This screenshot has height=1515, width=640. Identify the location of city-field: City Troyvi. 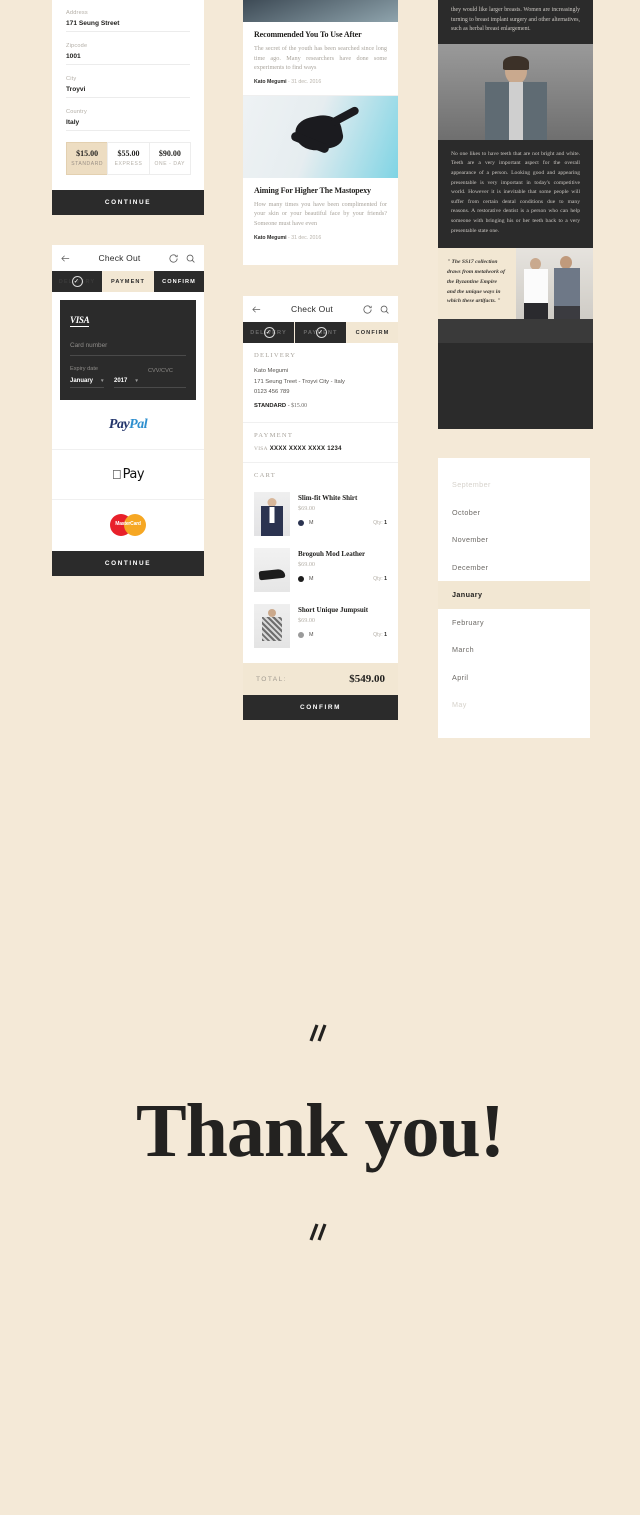
(128, 87).